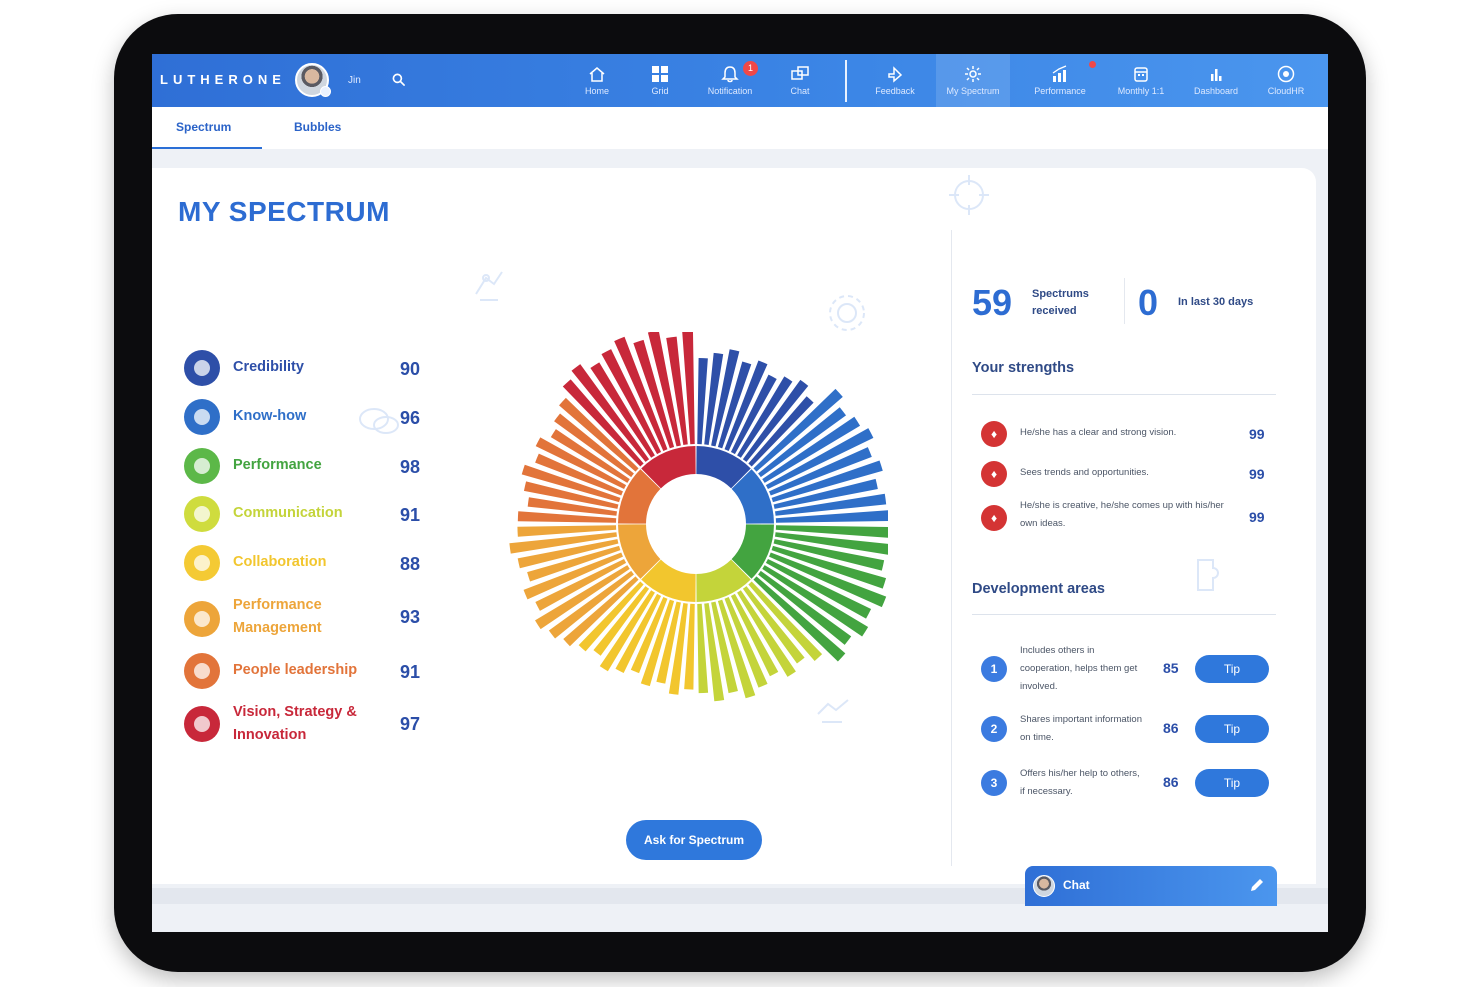 This screenshot has width=1480, height=987. What do you see at coordinates (270, 416) in the screenshot?
I see `category-label: Know-how` at bounding box center [270, 416].